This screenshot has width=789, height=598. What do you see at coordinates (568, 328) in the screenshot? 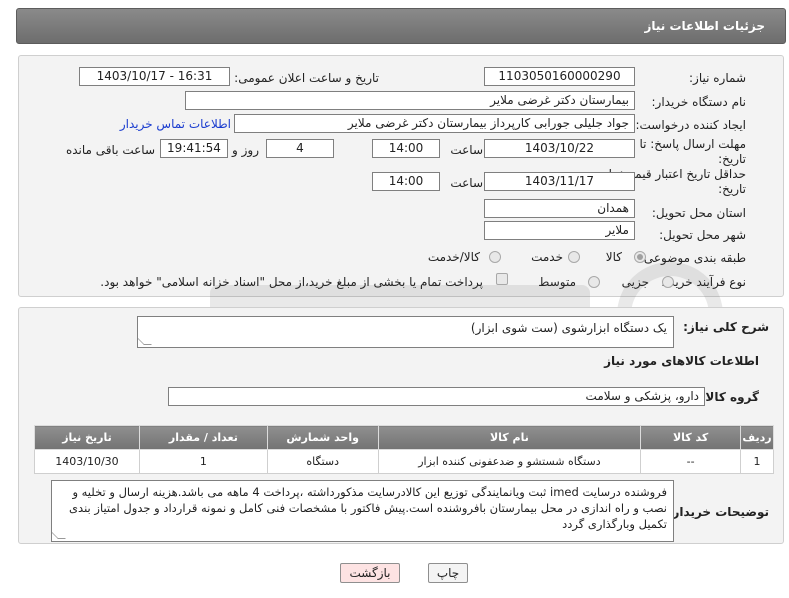
I see `summary-text: یک دستگاه ابزارشوی (ست شوی ابزار)` at bounding box center [568, 328].